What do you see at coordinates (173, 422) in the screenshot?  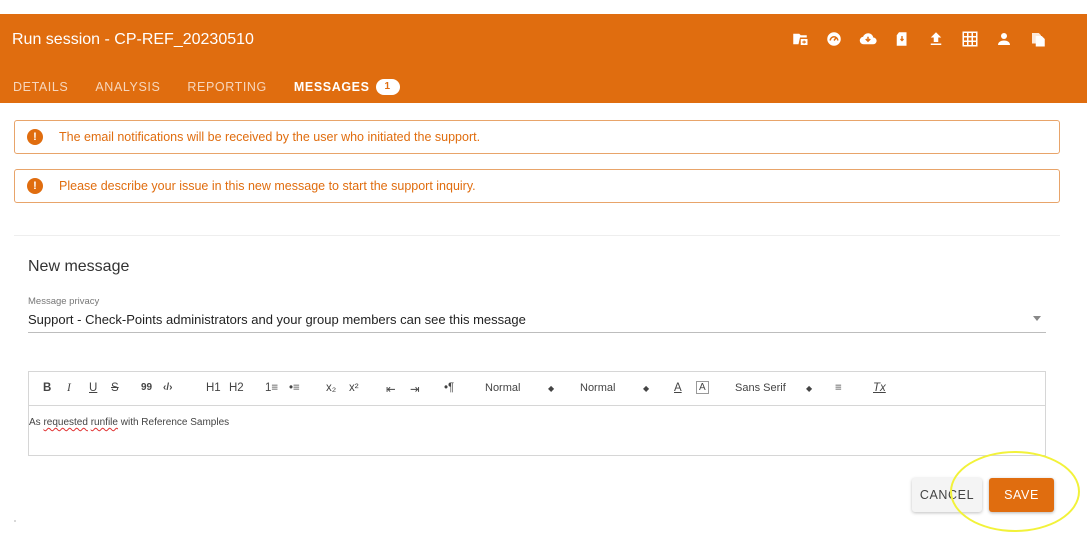 I see `content-text: with Reference Samples` at bounding box center [173, 422].